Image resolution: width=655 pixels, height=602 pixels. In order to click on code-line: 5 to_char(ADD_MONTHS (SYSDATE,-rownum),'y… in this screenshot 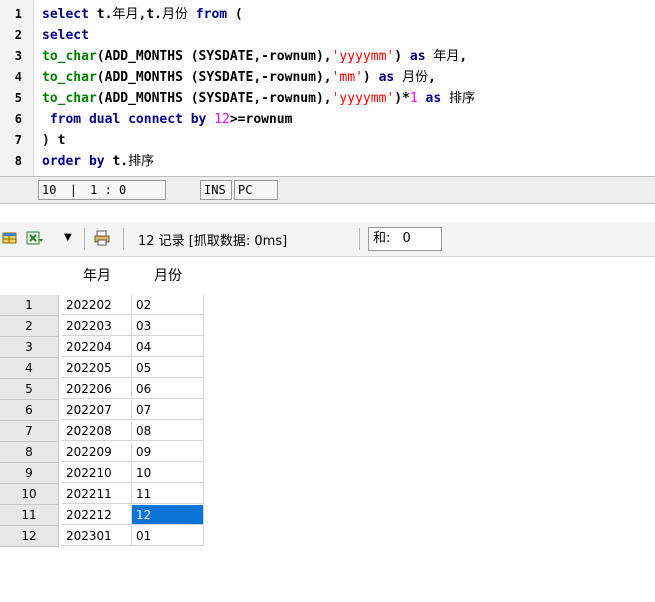, I will do `click(327, 98)`.